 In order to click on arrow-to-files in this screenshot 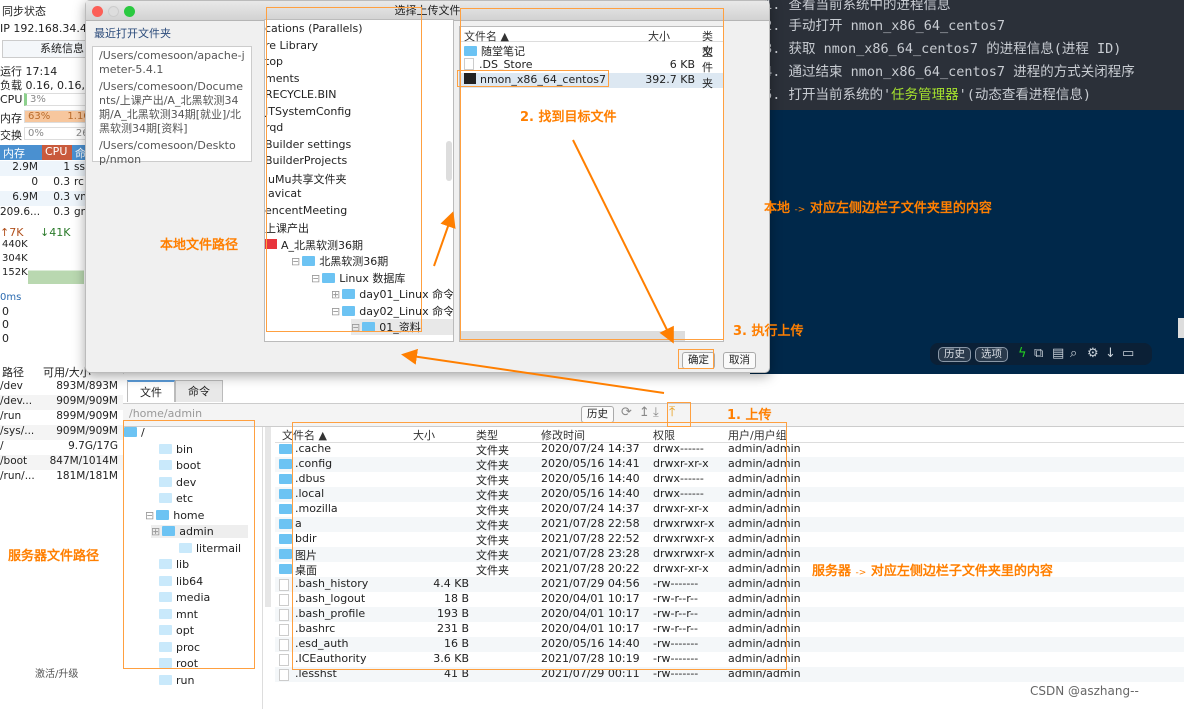, I will do `click(444, 239)`.